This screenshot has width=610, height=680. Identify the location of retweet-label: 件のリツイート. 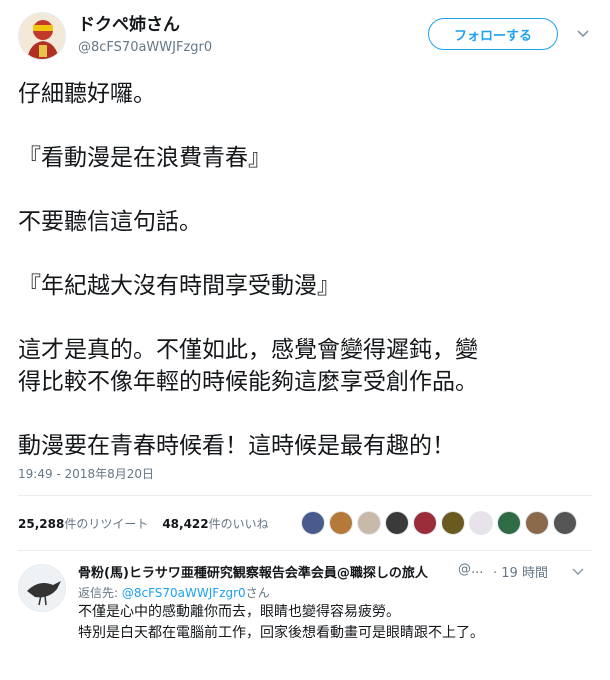
(106, 523).